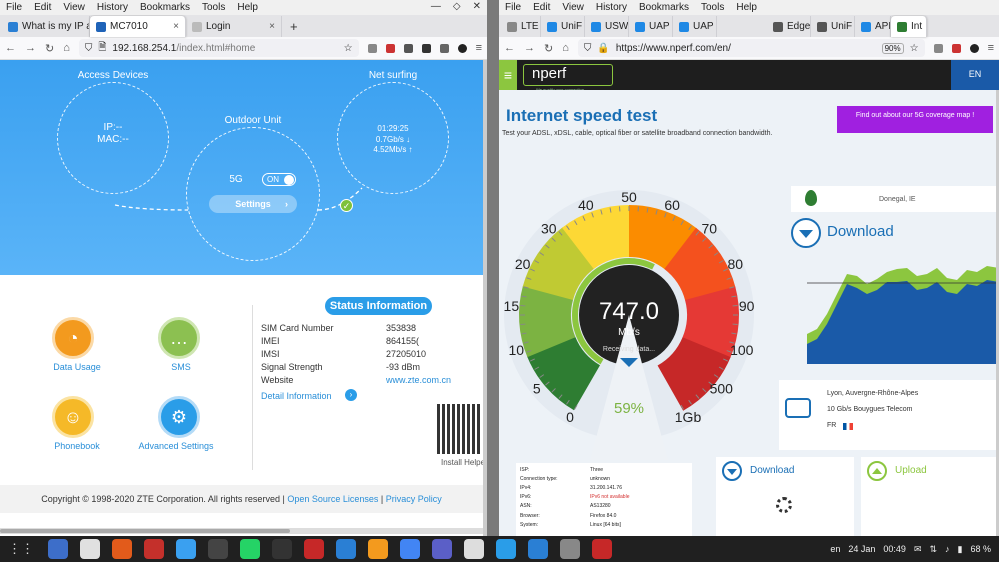 This screenshot has width=999, height=562. What do you see at coordinates (651, 26) in the screenshot?
I see `tab-uap-1: UAP` at bounding box center [651, 26].